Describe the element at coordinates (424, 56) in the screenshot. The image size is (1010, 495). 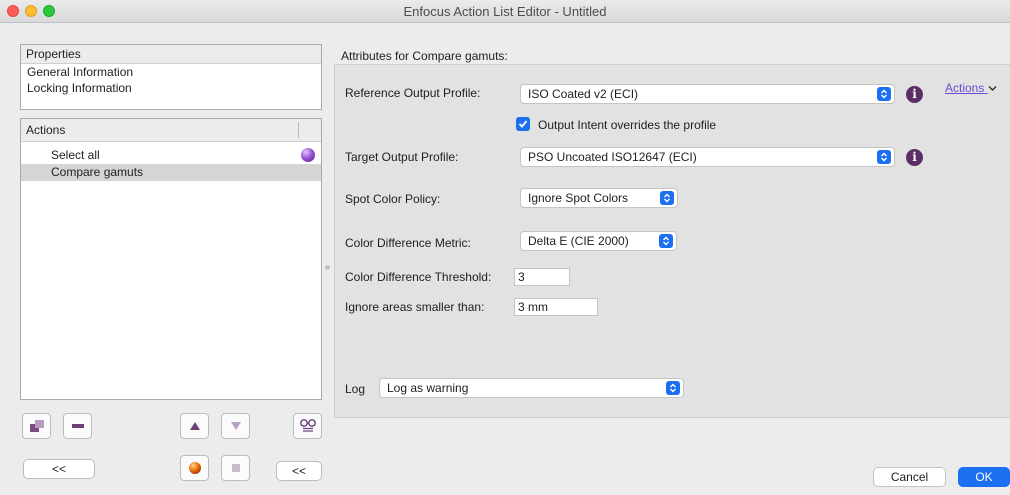
I see `attributes-title: Attributes for Compare gamuts:` at that location.